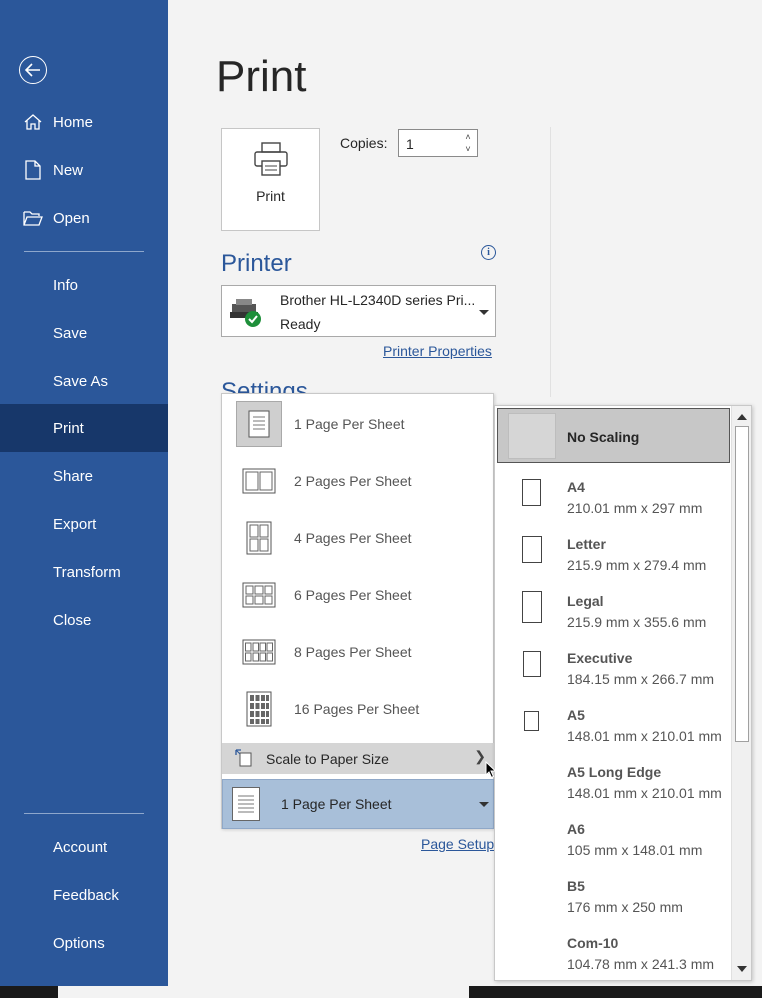  Describe the element at coordinates (73, 122) in the screenshot. I see `nav-home-label: Home` at that location.